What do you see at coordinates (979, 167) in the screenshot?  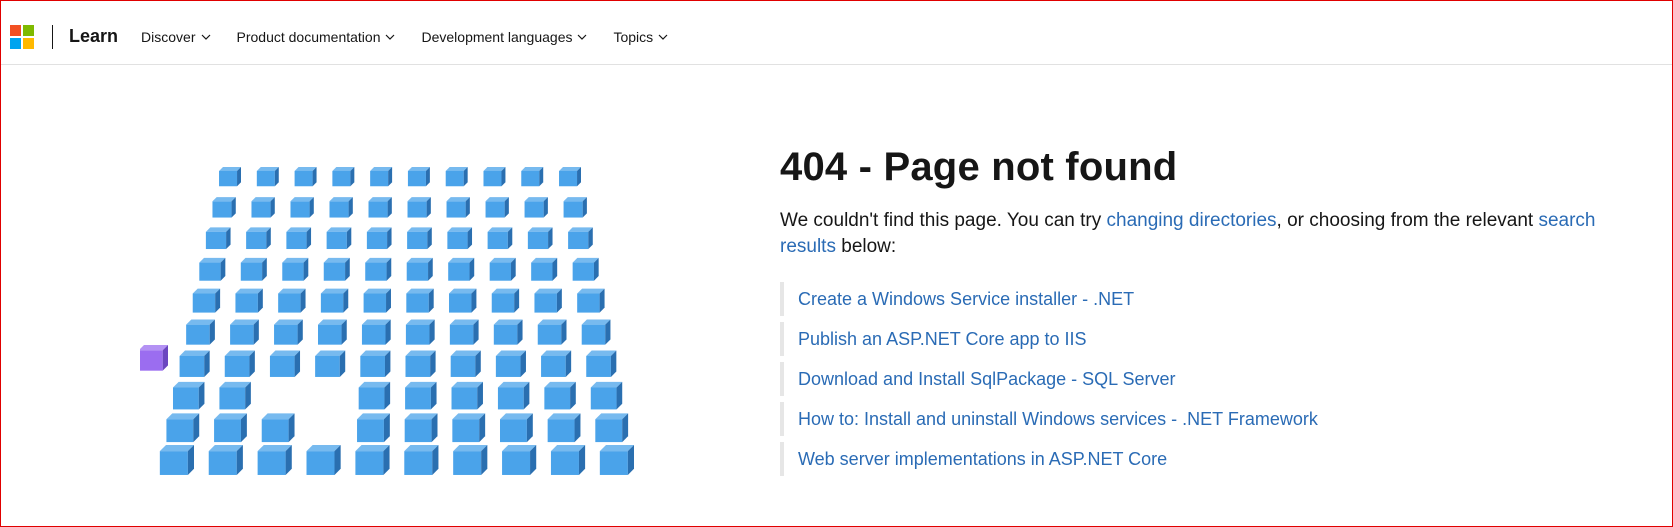 I see `page-title: 404 - Page not found` at bounding box center [979, 167].